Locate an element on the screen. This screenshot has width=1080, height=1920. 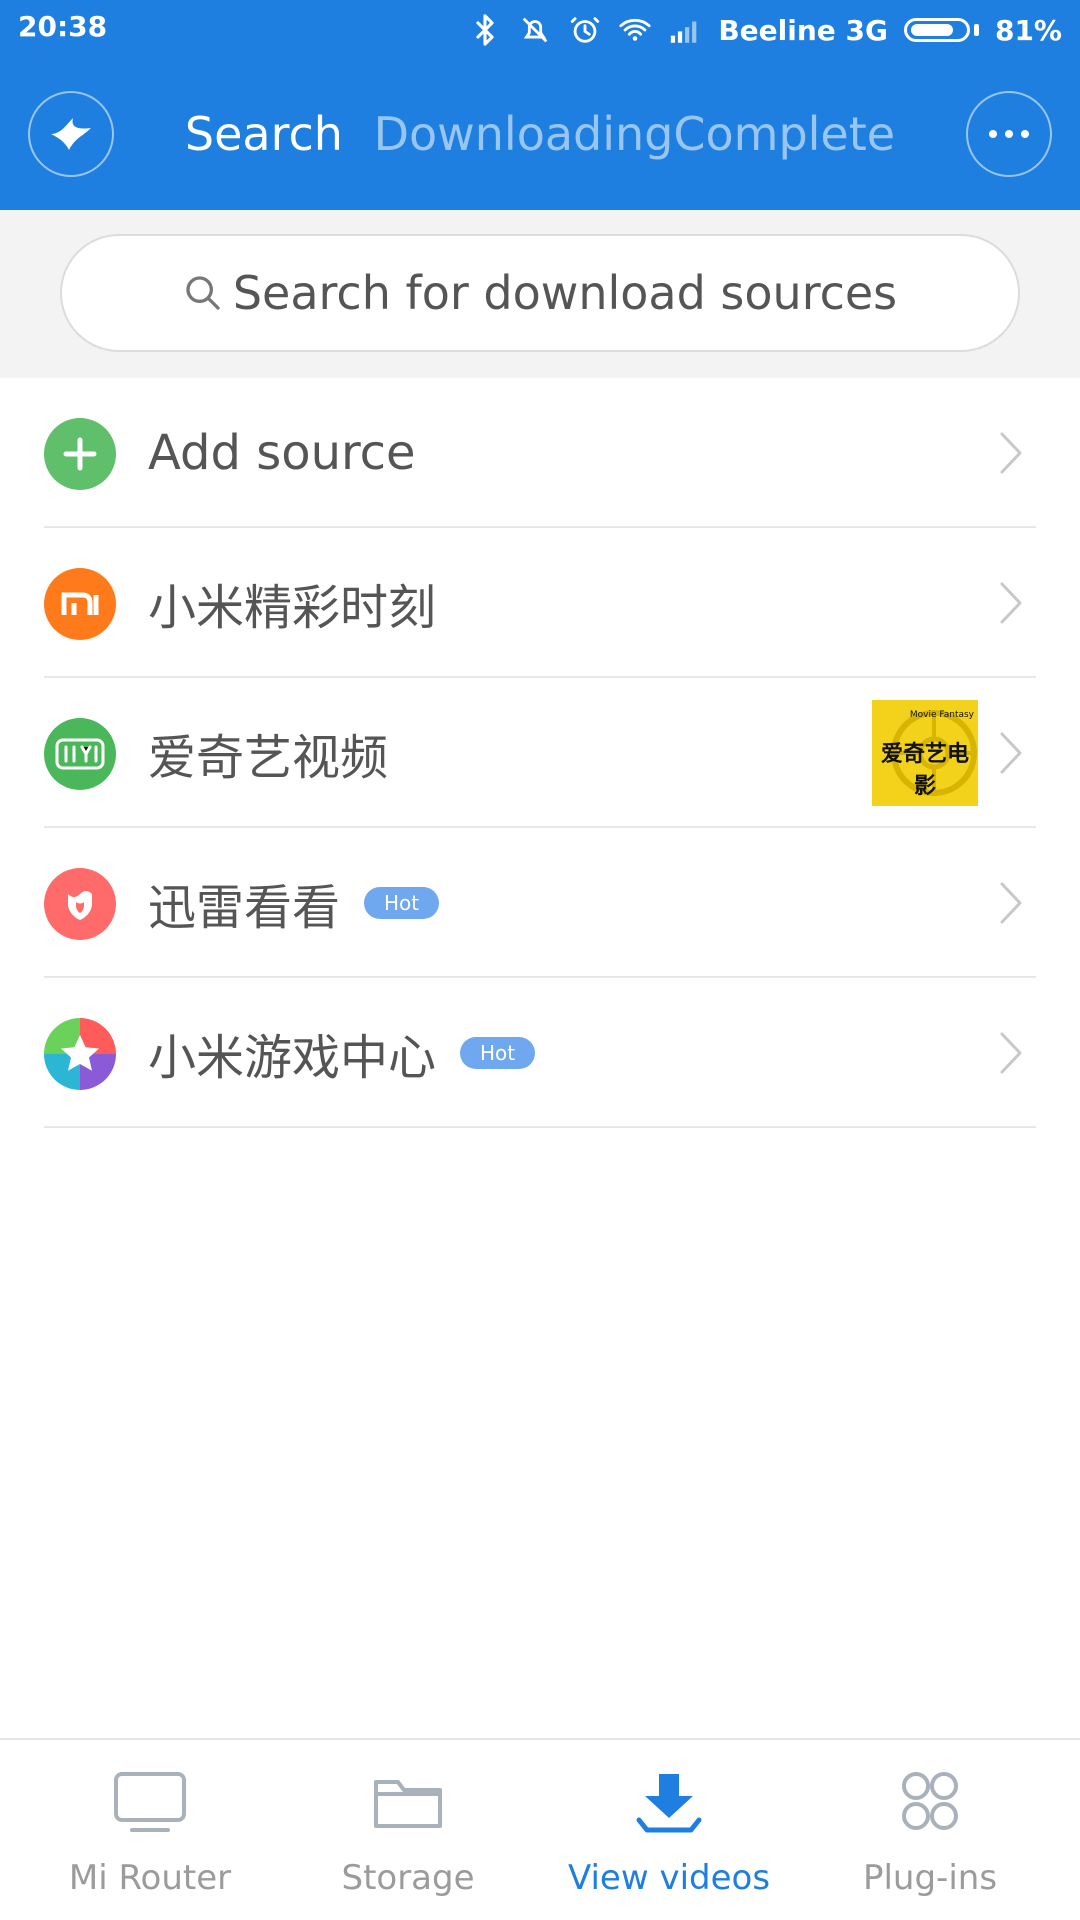
list-item-label: 小米精彩时刻 is located at coordinates (292, 608).